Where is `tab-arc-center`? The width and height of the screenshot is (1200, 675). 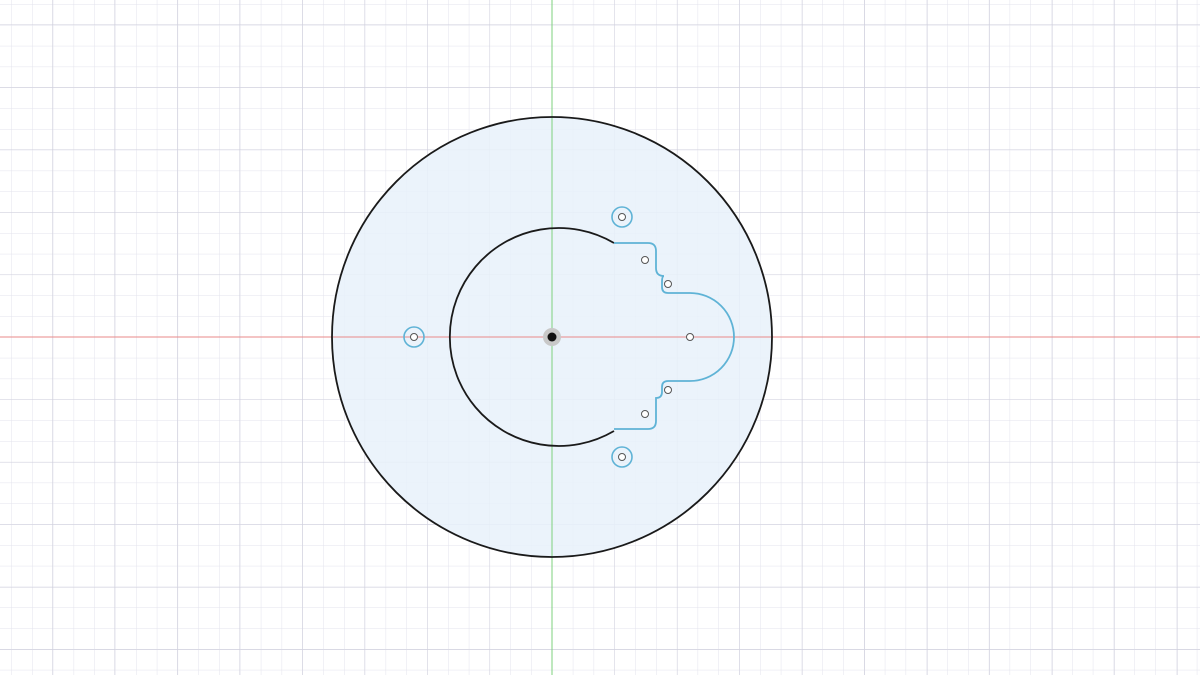
tab-arc-center is located at coordinates (690, 337).